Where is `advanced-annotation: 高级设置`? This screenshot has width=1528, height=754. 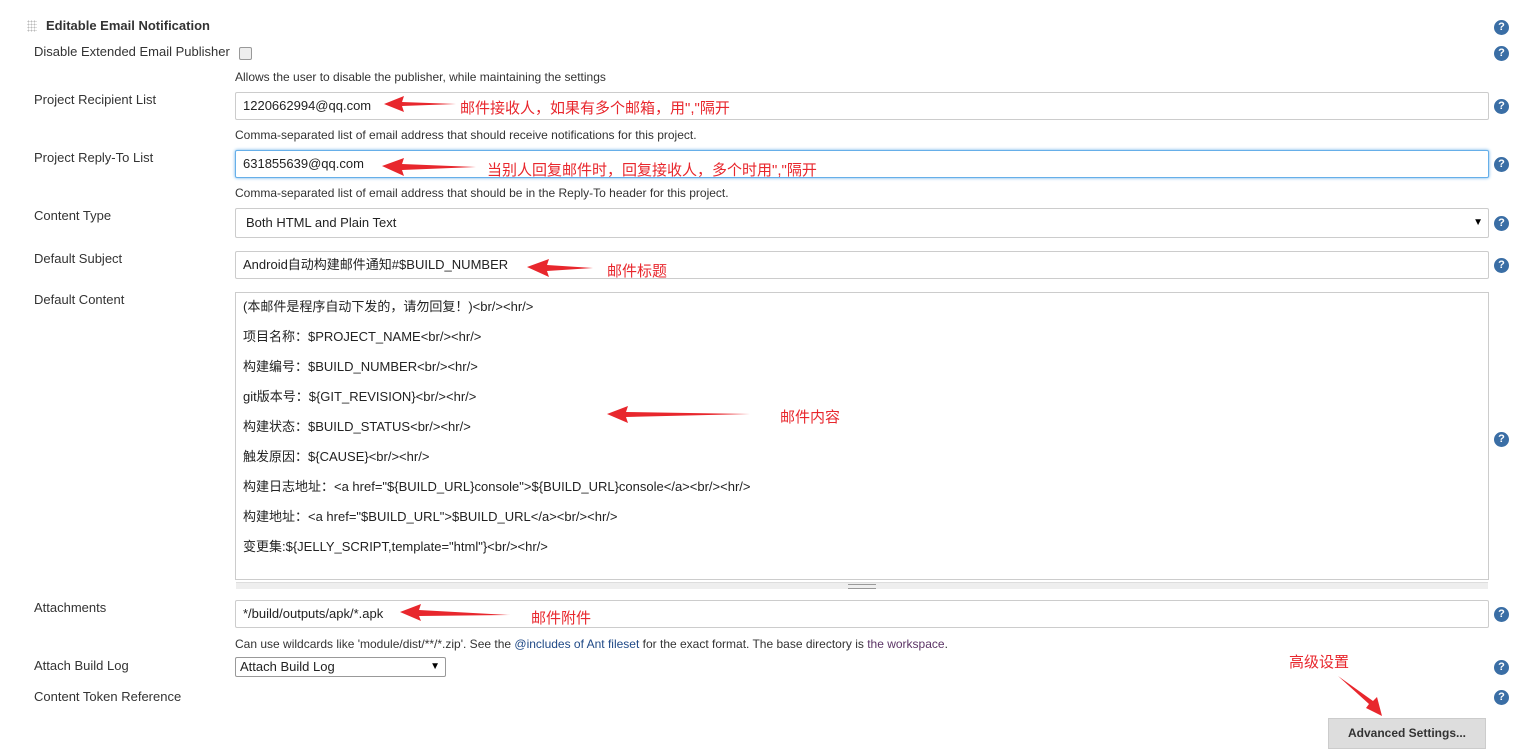
advanced-annotation: 高级设置 is located at coordinates (1319, 662).